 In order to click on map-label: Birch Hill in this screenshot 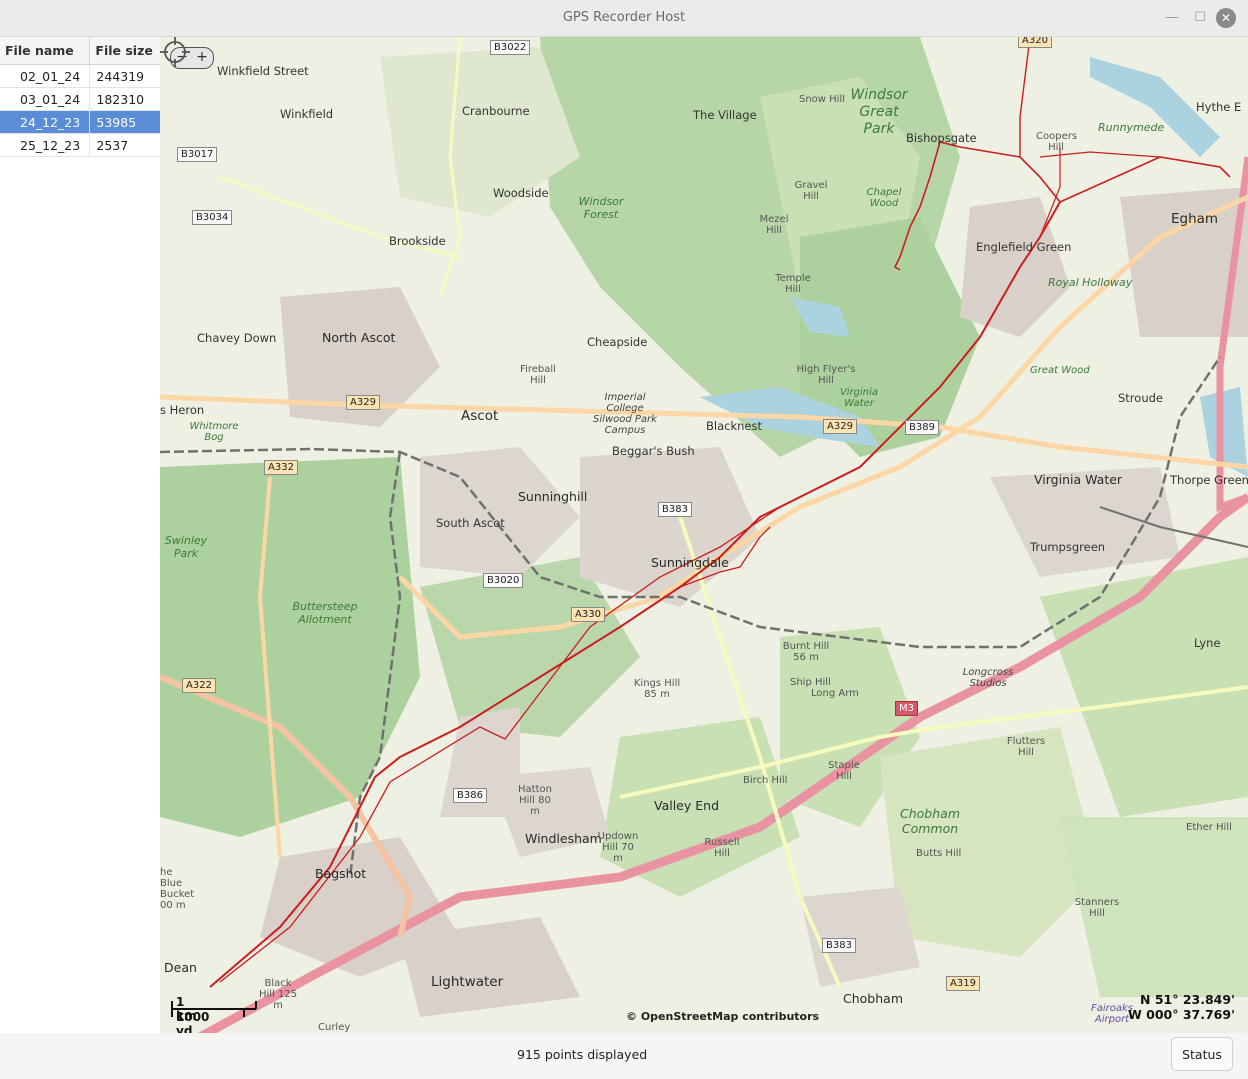, I will do `click(765, 780)`.